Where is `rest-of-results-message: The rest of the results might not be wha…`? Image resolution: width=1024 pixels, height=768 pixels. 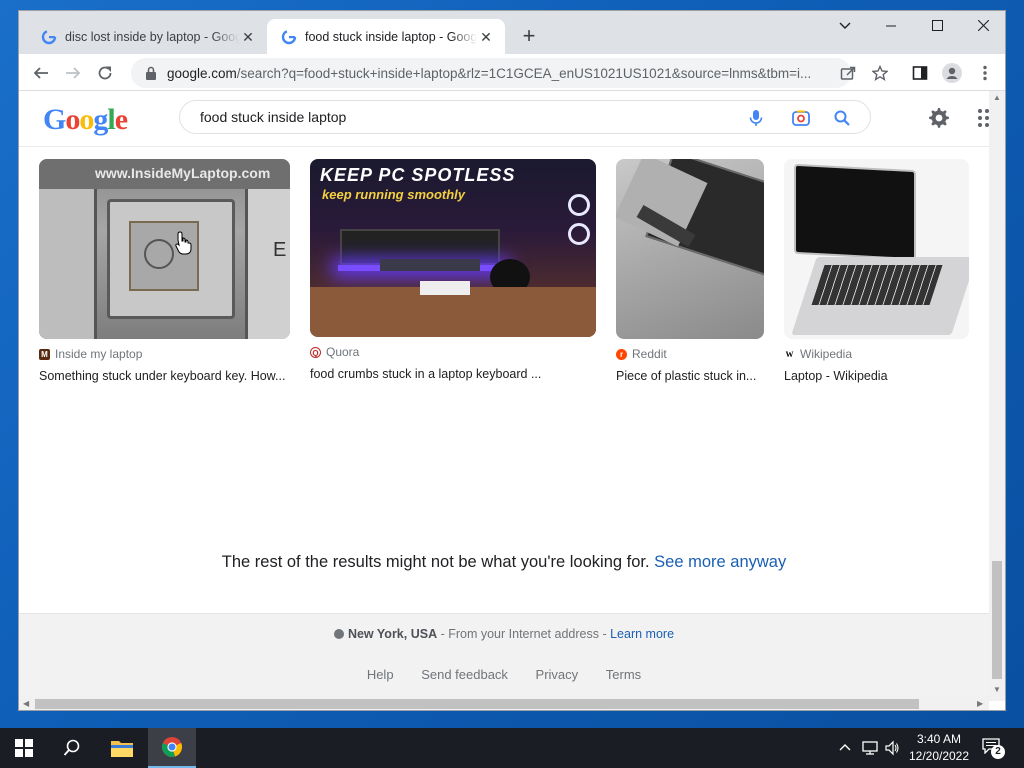
rest-of-results-message: The rest of the results might not be wha… is located at coordinates (504, 562).